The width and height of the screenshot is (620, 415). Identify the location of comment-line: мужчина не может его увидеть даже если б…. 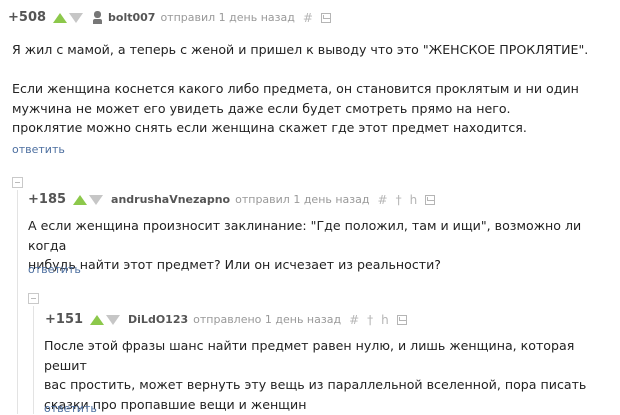
(261, 108).